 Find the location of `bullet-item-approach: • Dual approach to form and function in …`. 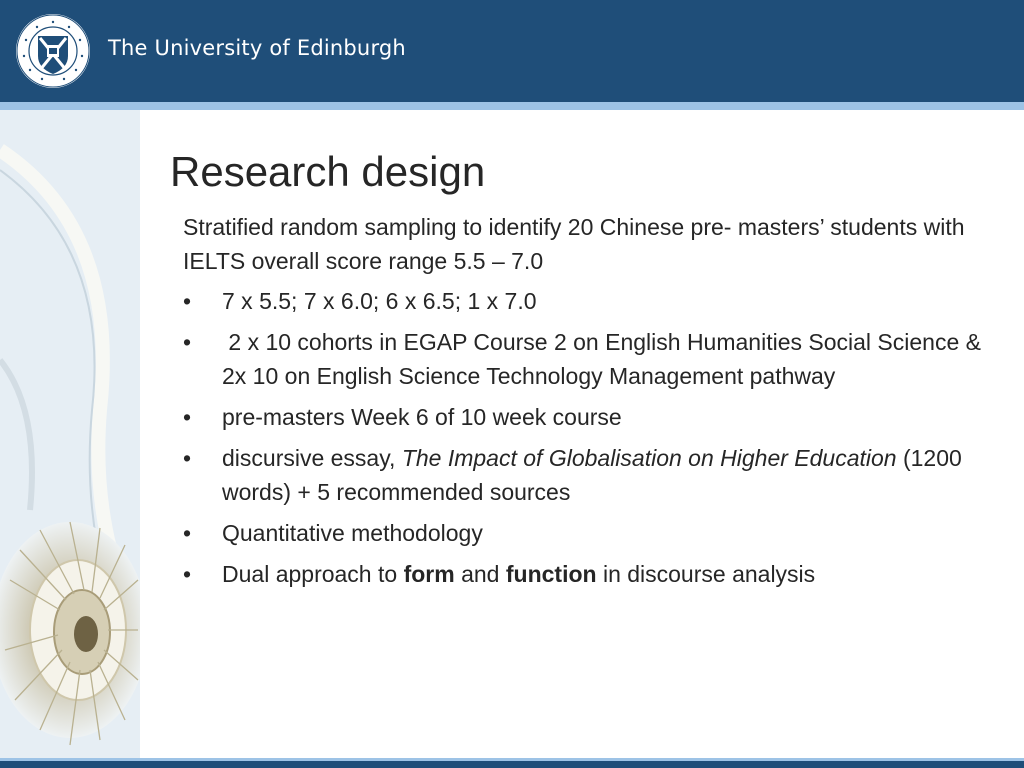

bullet-item-approach: • Dual approach to form and function in … is located at coordinates (583, 574).